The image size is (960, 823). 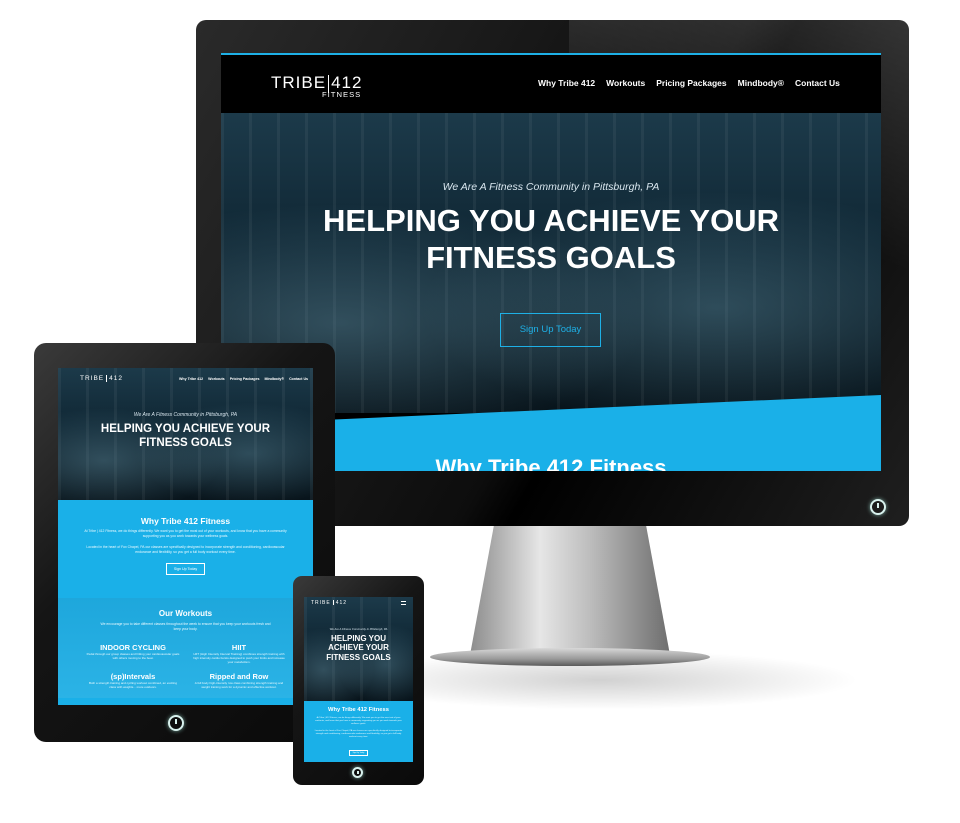 I want to click on phone-why-signup-button: Sign Up Today, so click(x=358, y=753).